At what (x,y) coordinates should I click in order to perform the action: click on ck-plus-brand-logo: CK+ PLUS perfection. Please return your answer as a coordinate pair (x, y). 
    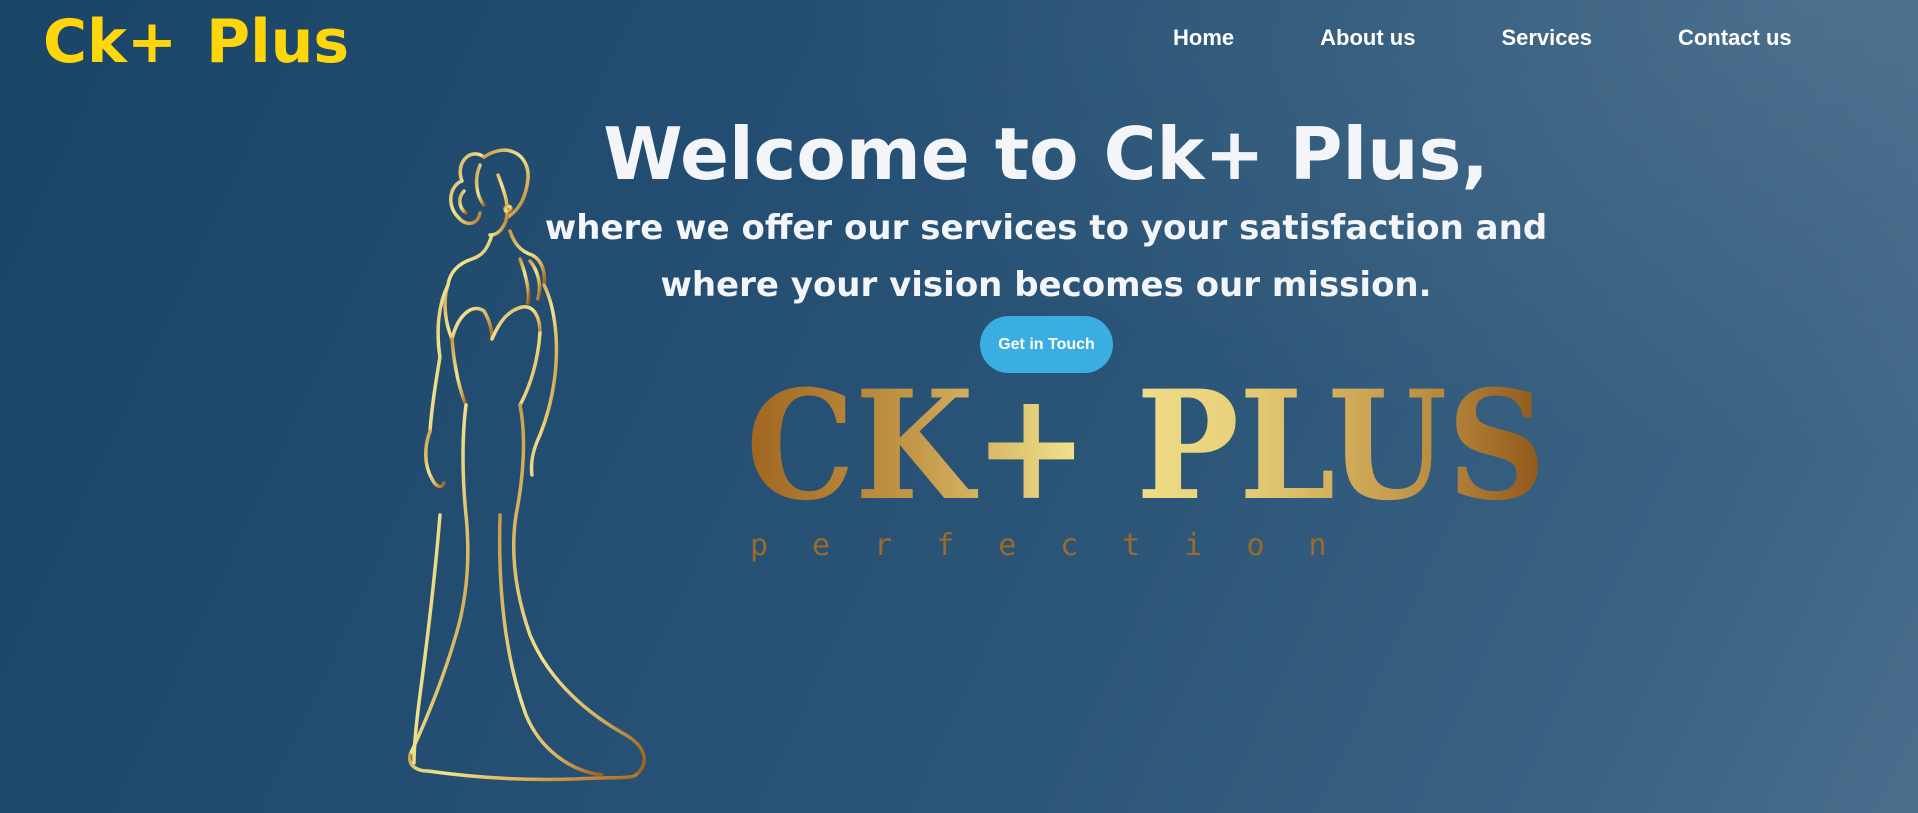
    Looking at the image, I should click on (1146, 461).